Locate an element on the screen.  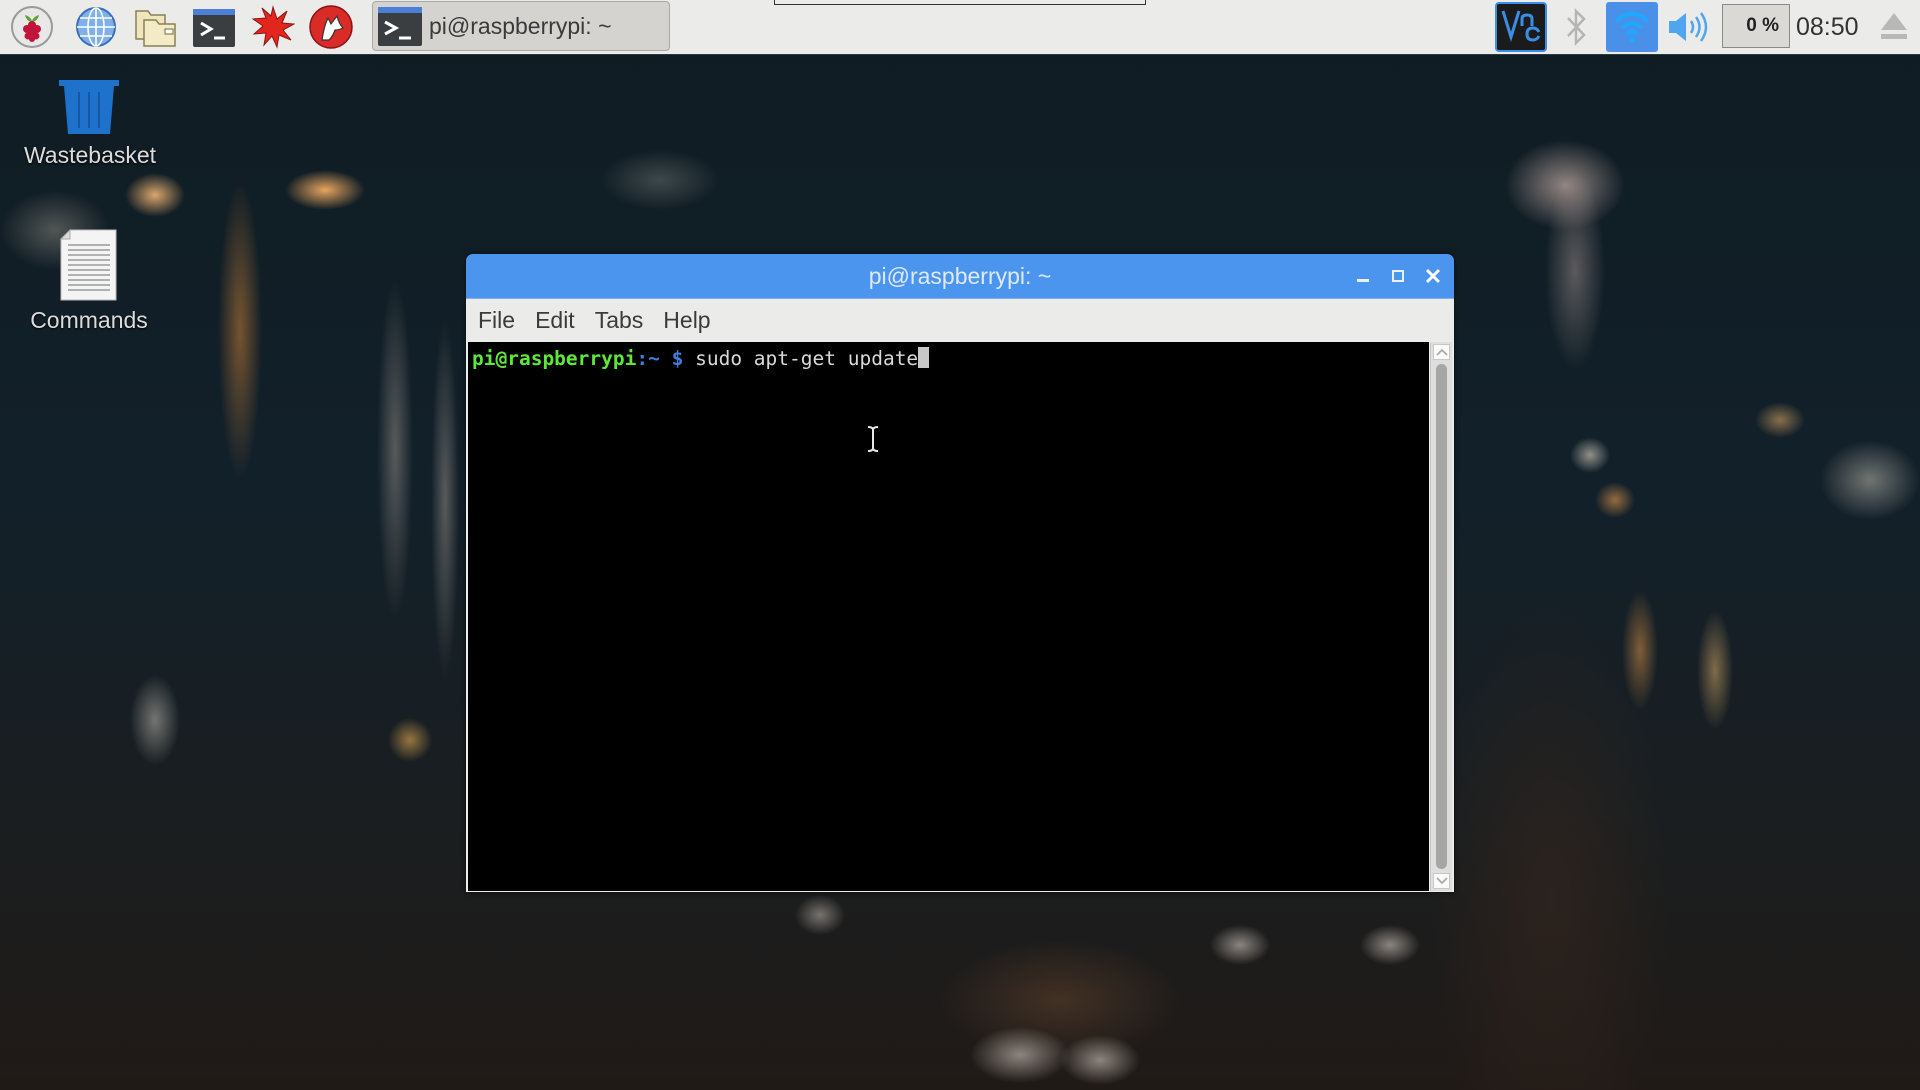
eject-tray-button is located at coordinates (1894, 27).